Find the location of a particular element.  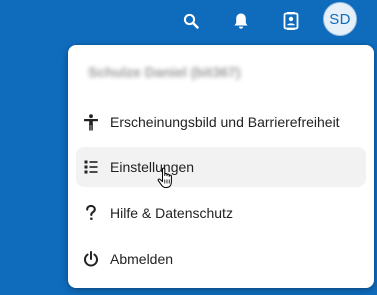

menu-item-appearance: Erscheinungsbild und Barrierefreiheit is located at coordinates (221, 122).